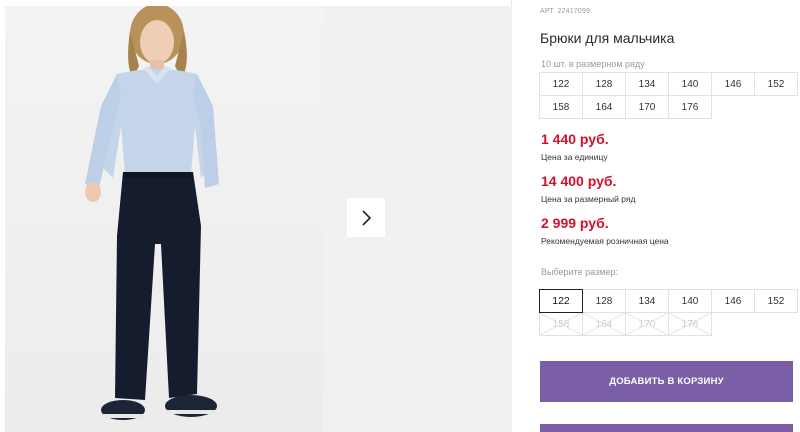  Describe the element at coordinates (604, 107) in the screenshot. I see `pack-size-cell: 164` at that location.